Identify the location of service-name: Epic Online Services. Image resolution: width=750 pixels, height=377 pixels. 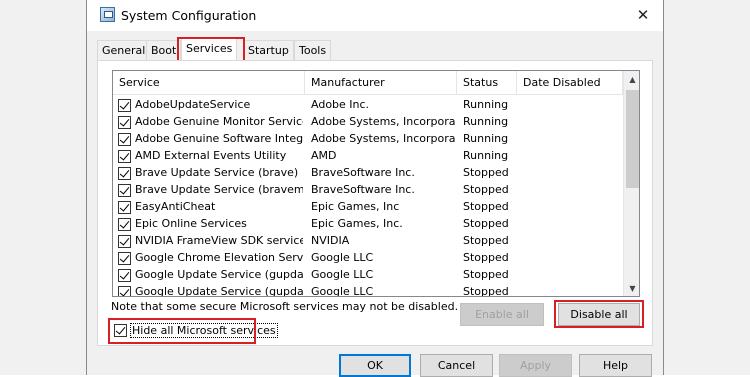
(191, 223).